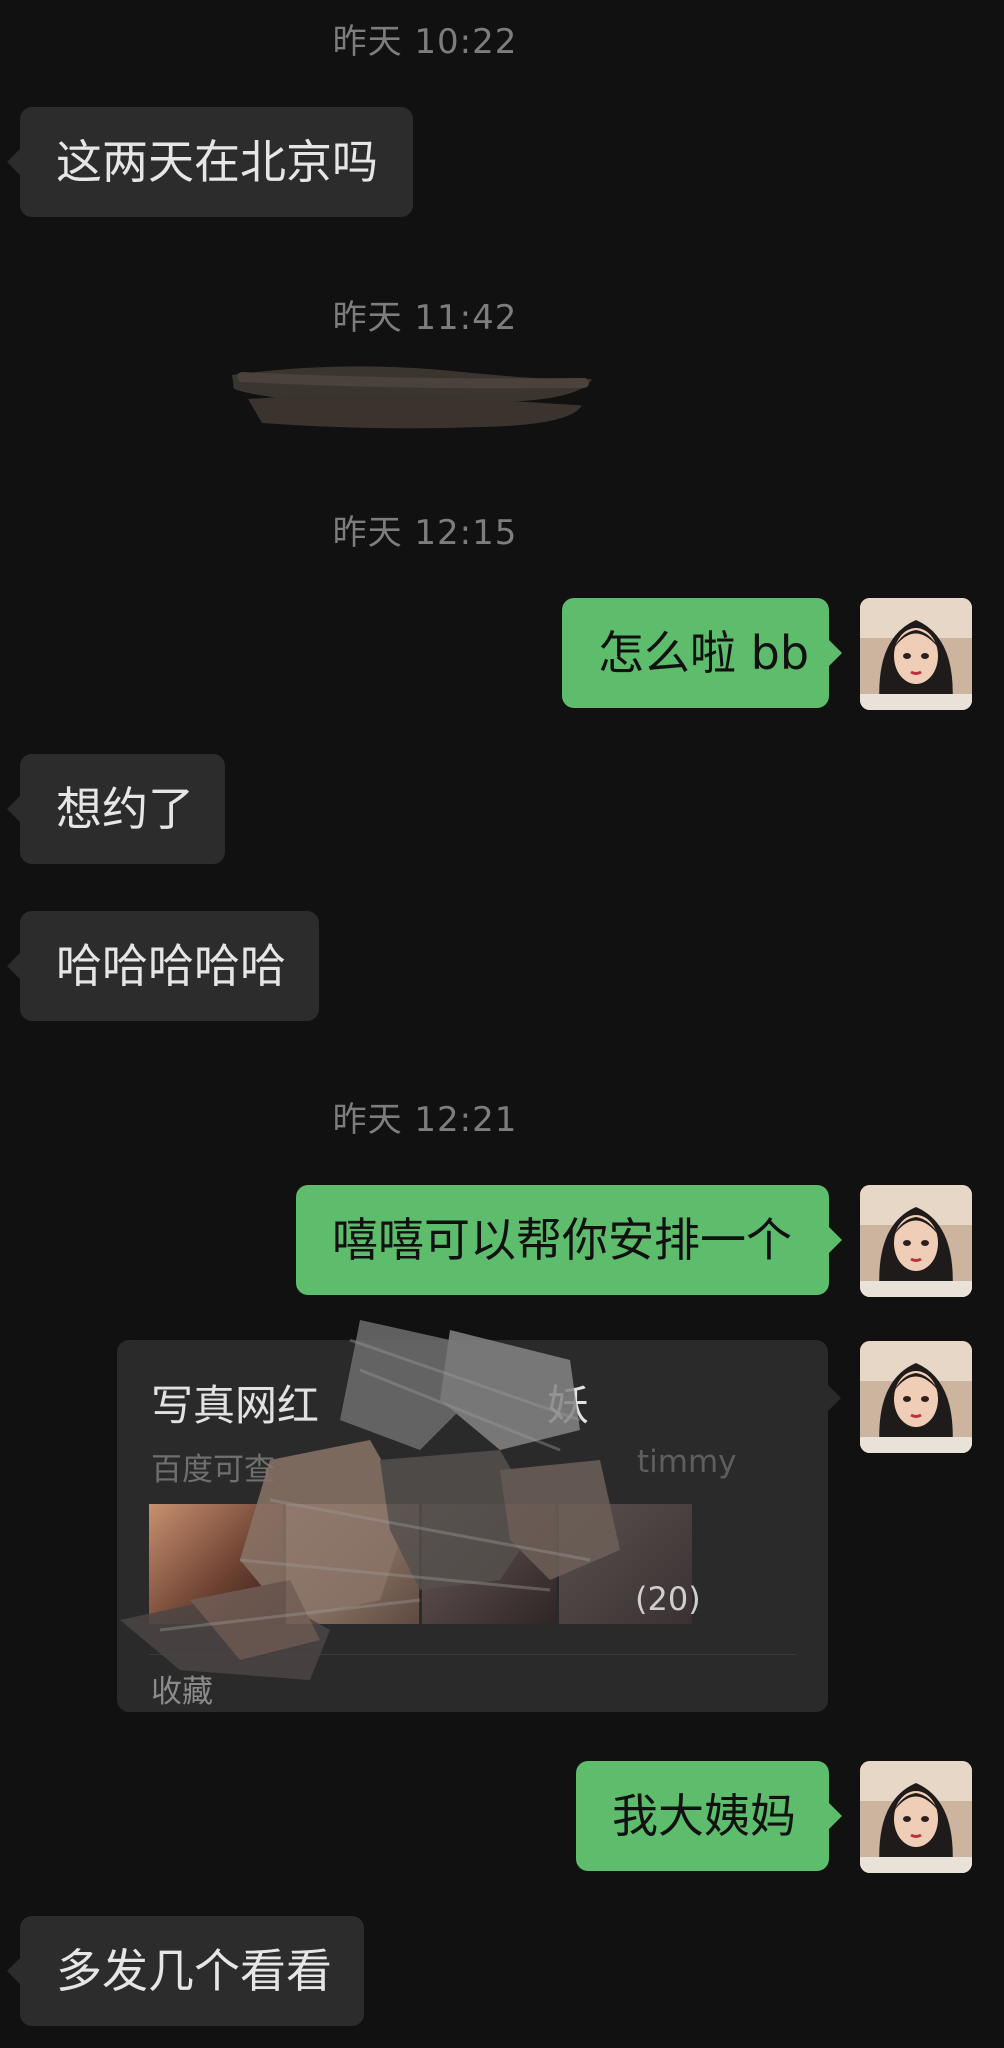 The image size is (1004, 2048). Describe the element at coordinates (425, 42) in the screenshot. I see `timestamp: 昨天 10:22` at that location.